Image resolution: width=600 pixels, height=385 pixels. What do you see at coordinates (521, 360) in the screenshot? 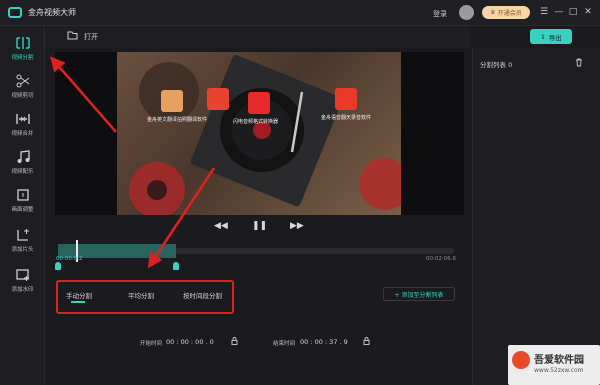
I see `watermark-logo-icon` at bounding box center [521, 360].